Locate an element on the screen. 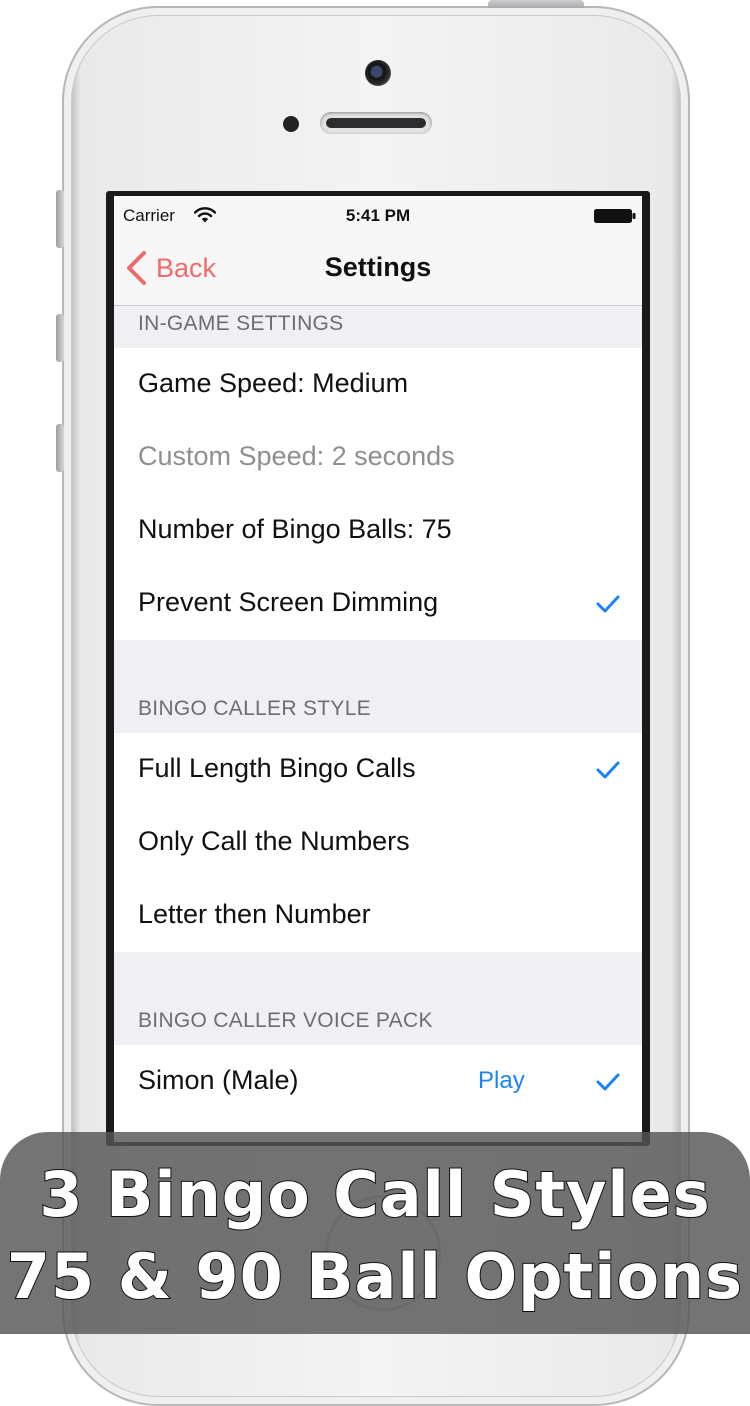  navigation-bar: Back Settings is located at coordinates (378, 270).